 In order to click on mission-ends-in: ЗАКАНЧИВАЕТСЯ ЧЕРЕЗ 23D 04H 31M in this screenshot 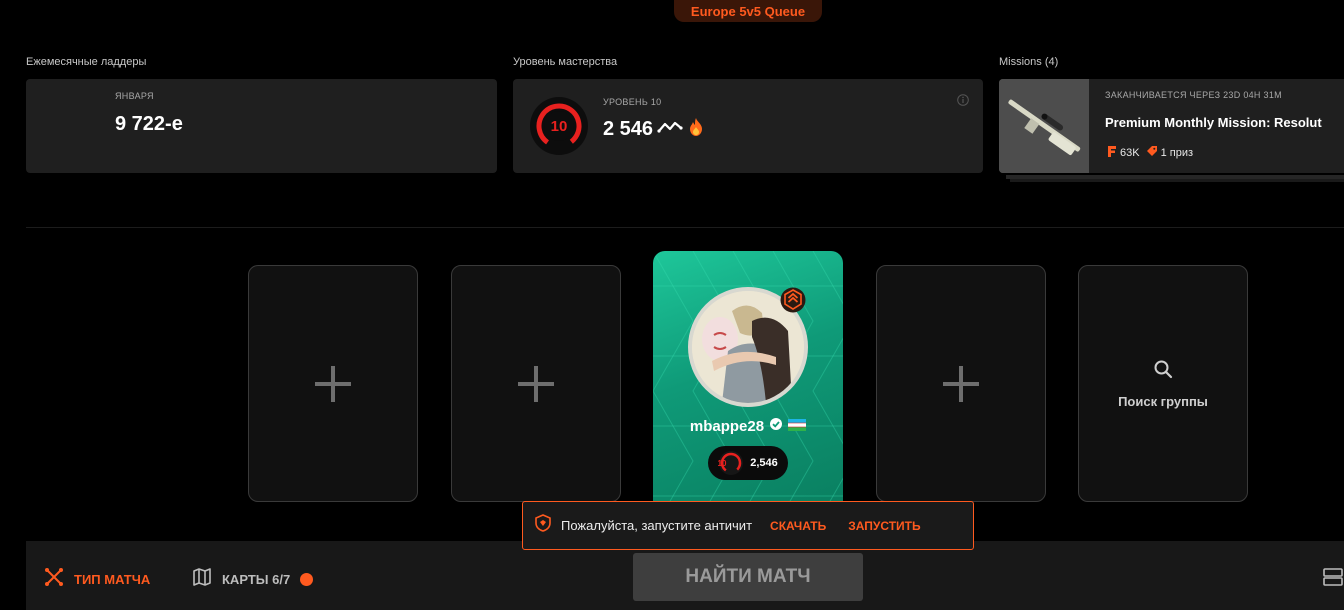, I will do `click(1193, 95)`.